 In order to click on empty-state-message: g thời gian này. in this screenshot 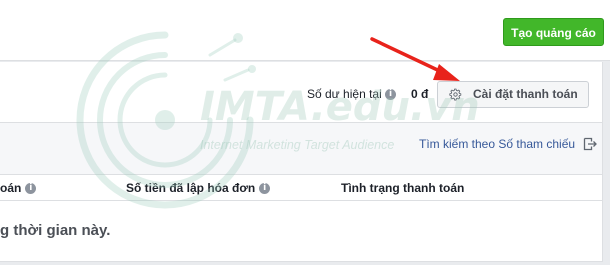, I will do `click(55, 230)`.